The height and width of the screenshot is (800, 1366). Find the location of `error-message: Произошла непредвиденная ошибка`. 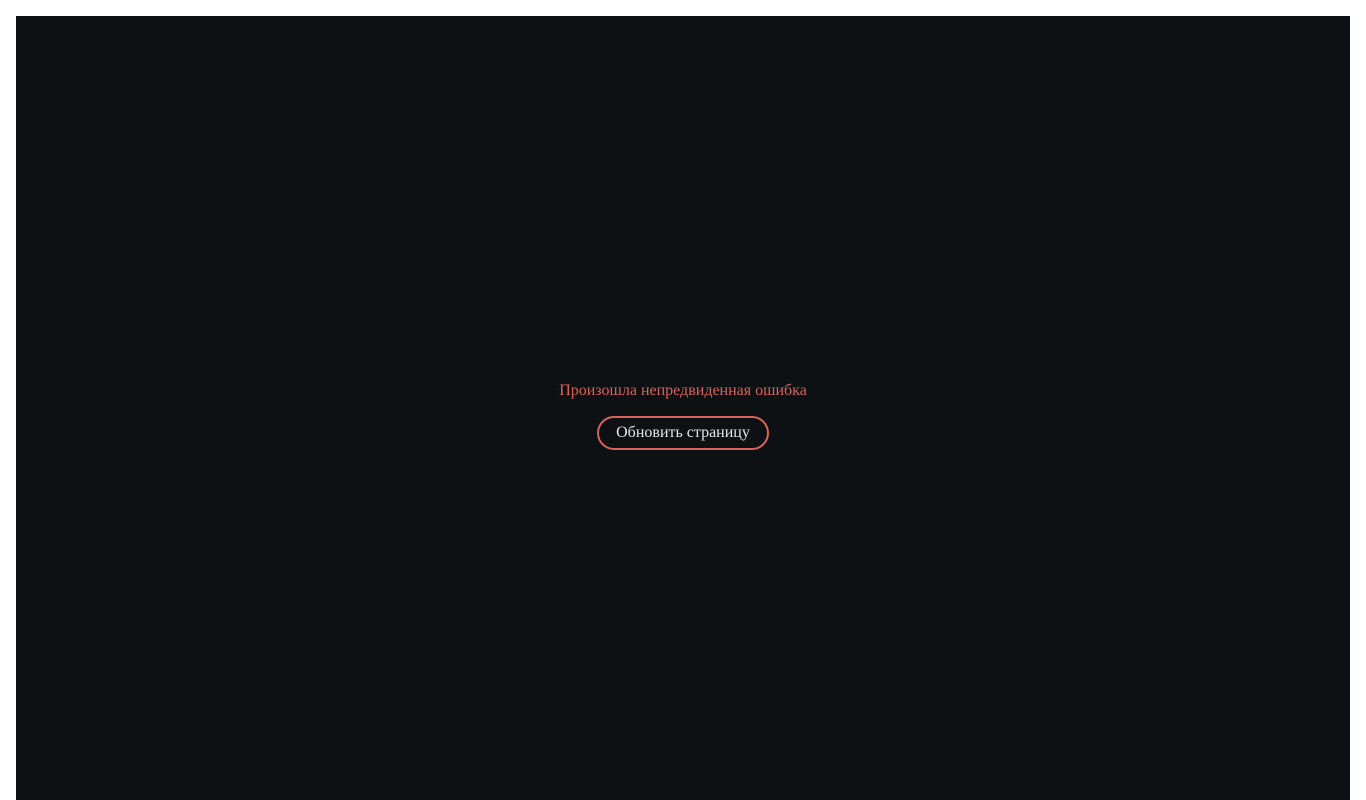

error-message: Произошла непредвиденная ошибка is located at coordinates (683, 390).